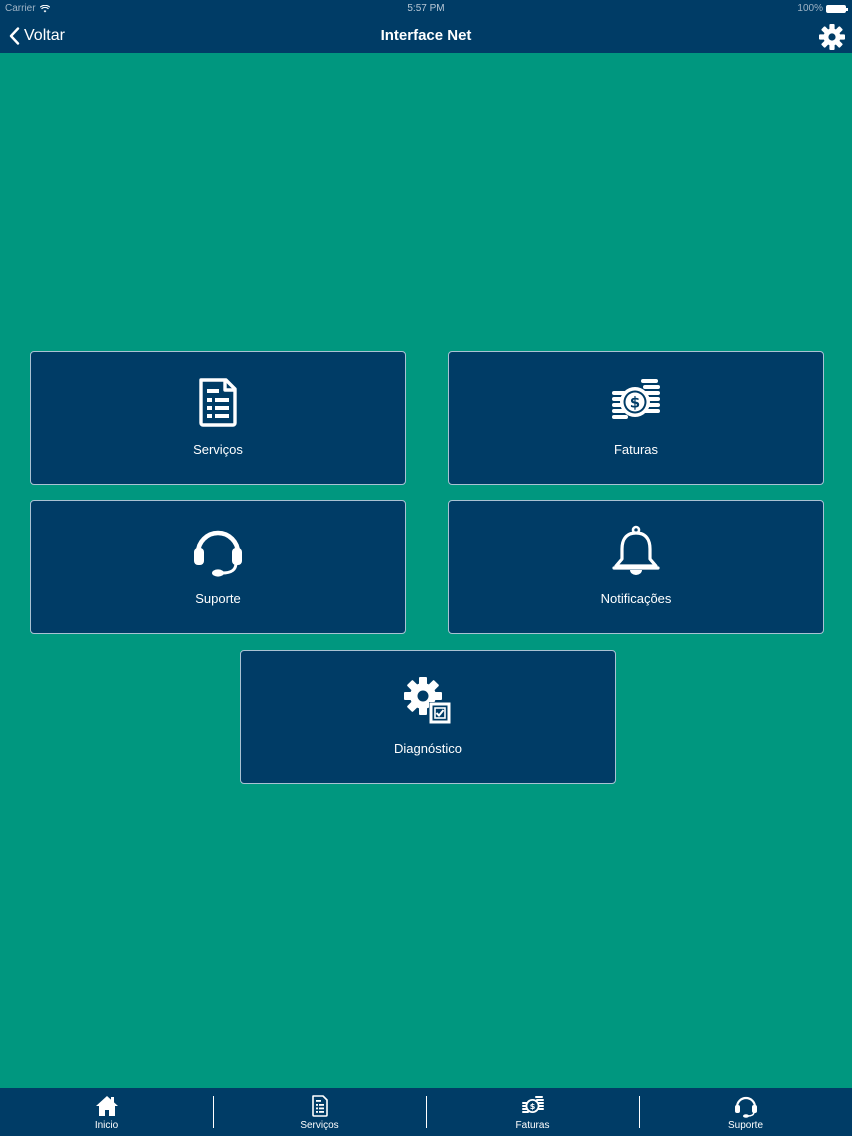  I want to click on tab-inicio: Inicio, so click(106, 1112).